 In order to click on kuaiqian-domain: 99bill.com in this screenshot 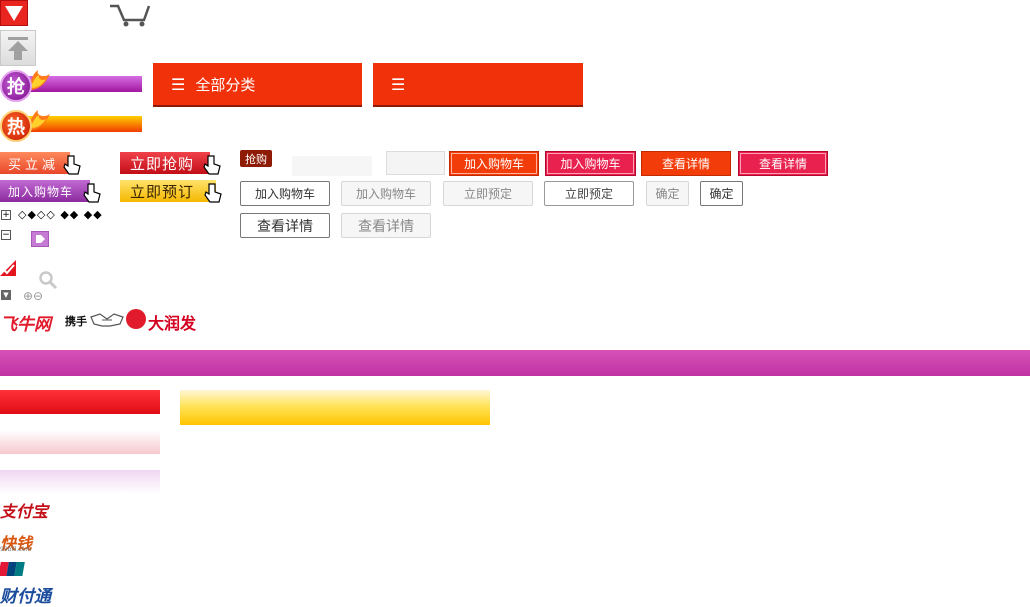, I will do `click(15, 549)`.